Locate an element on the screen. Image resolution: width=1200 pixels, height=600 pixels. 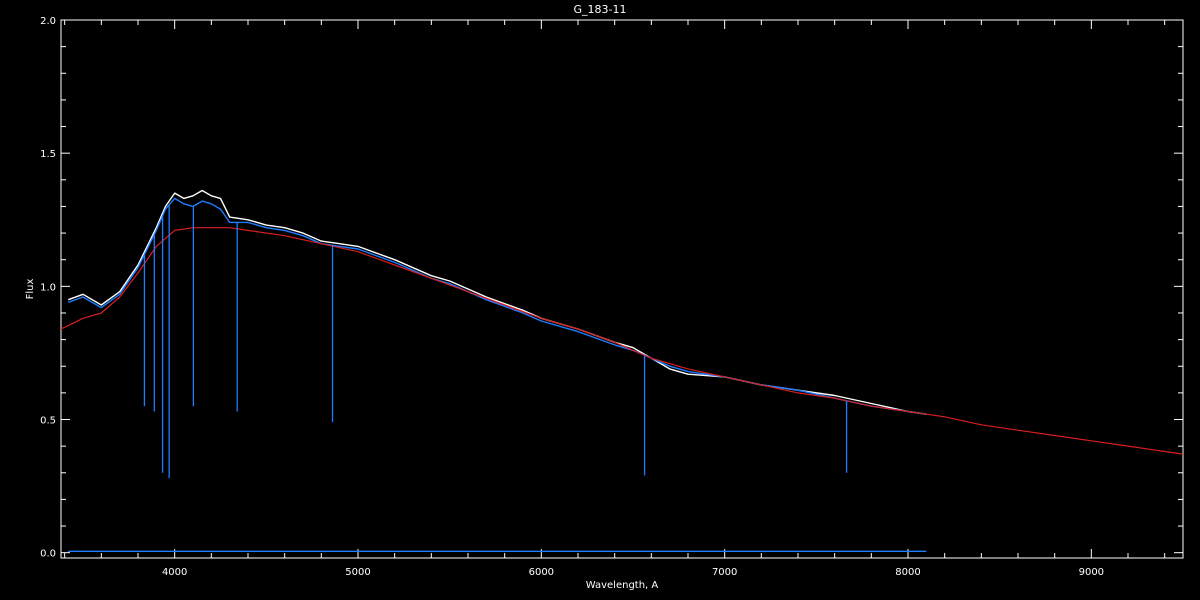
y-tick-label: 2.0 is located at coordinates (48, 21).